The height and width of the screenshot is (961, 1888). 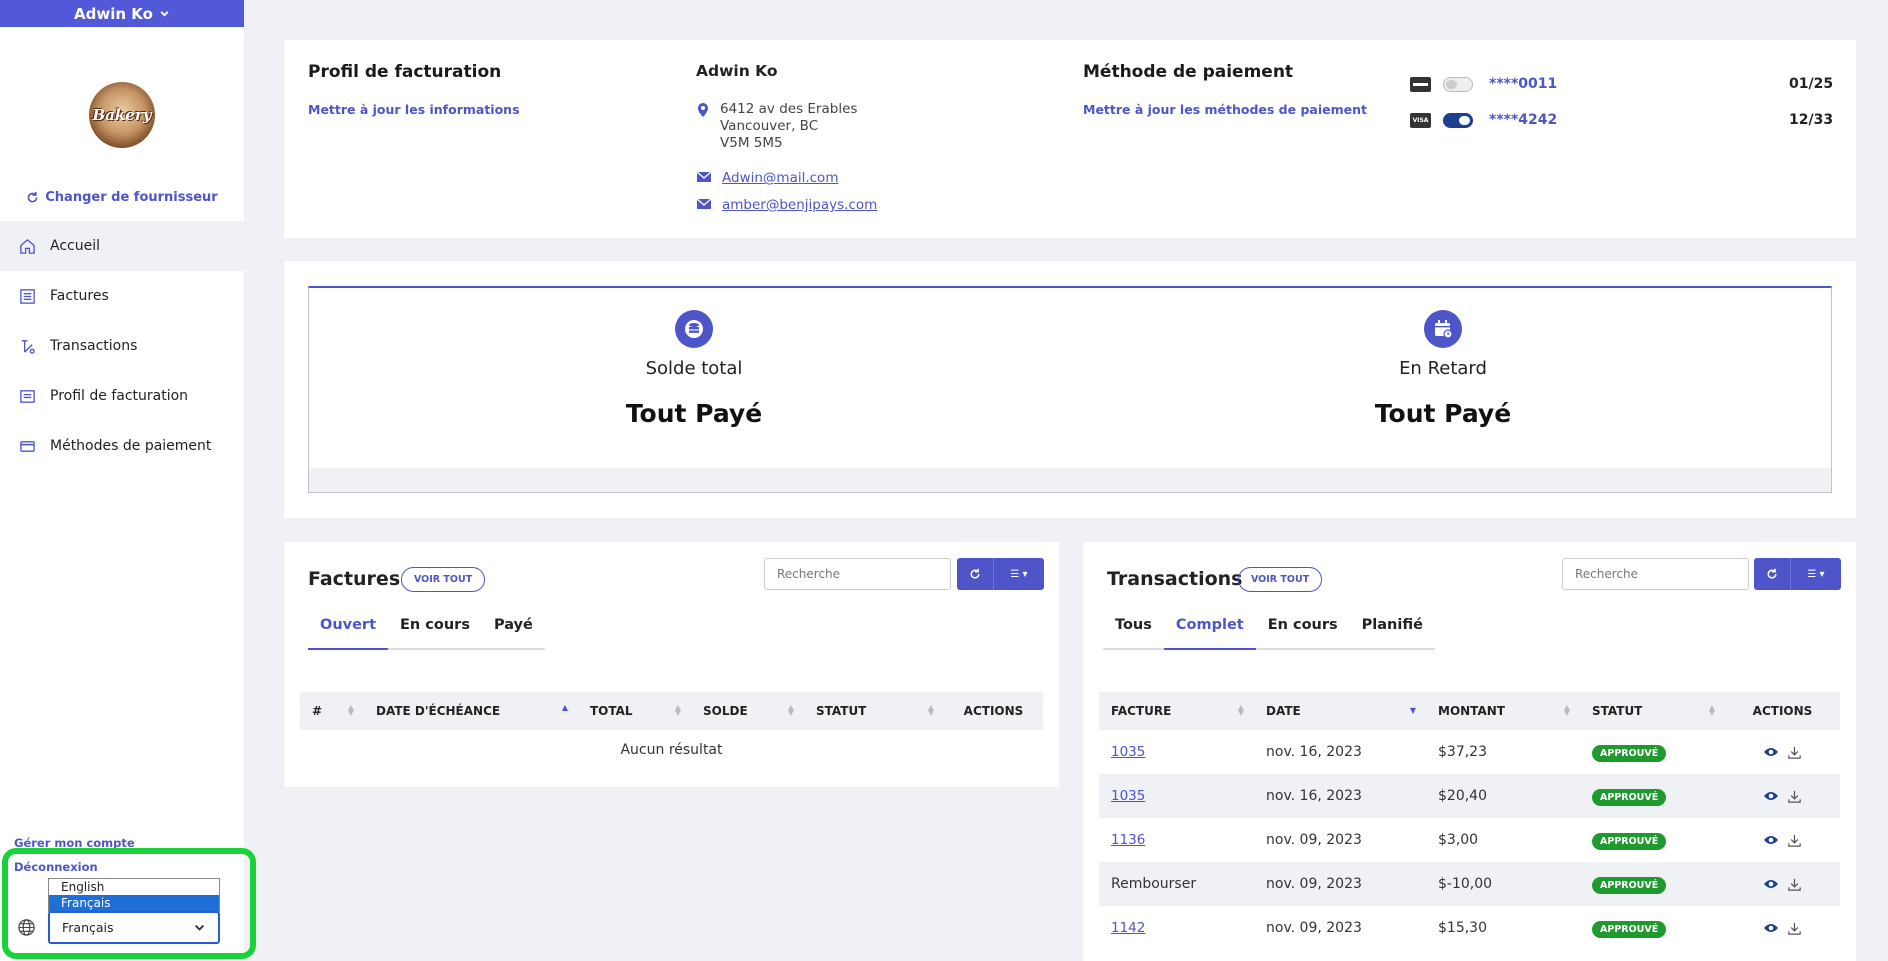 I want to click on empty-message: Aucun résultat, so click(x=671, y=750).